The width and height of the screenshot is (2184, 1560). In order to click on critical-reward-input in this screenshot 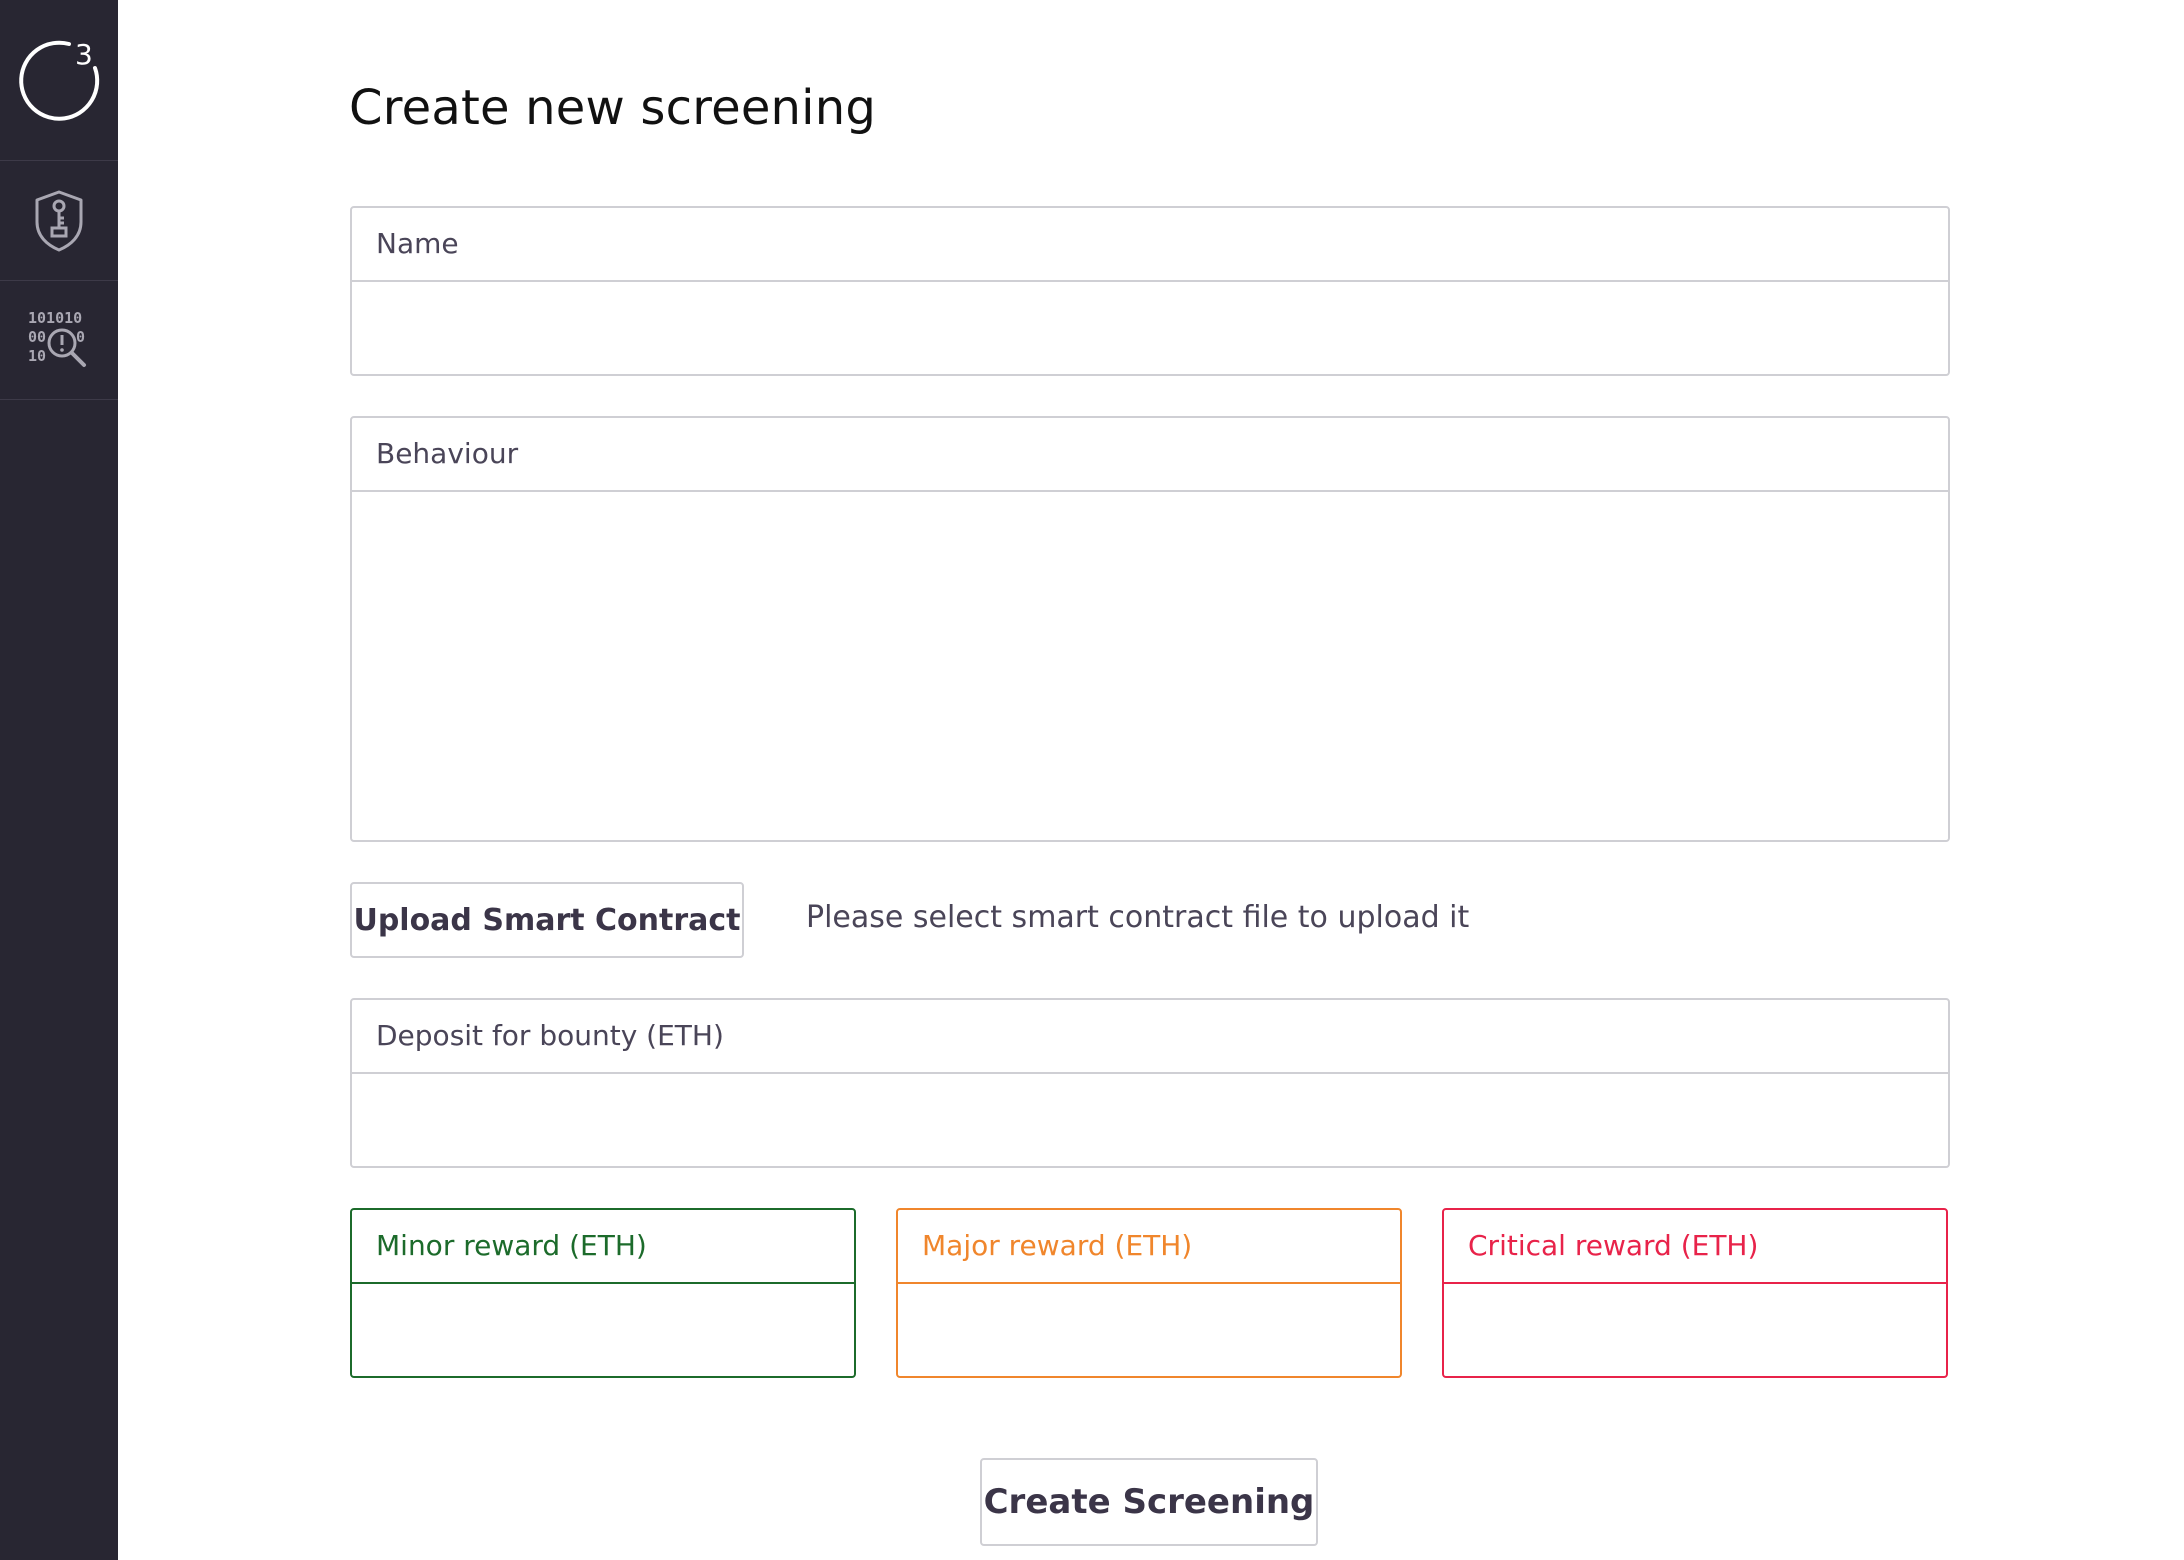, I will do `click(1695, 1329)`.